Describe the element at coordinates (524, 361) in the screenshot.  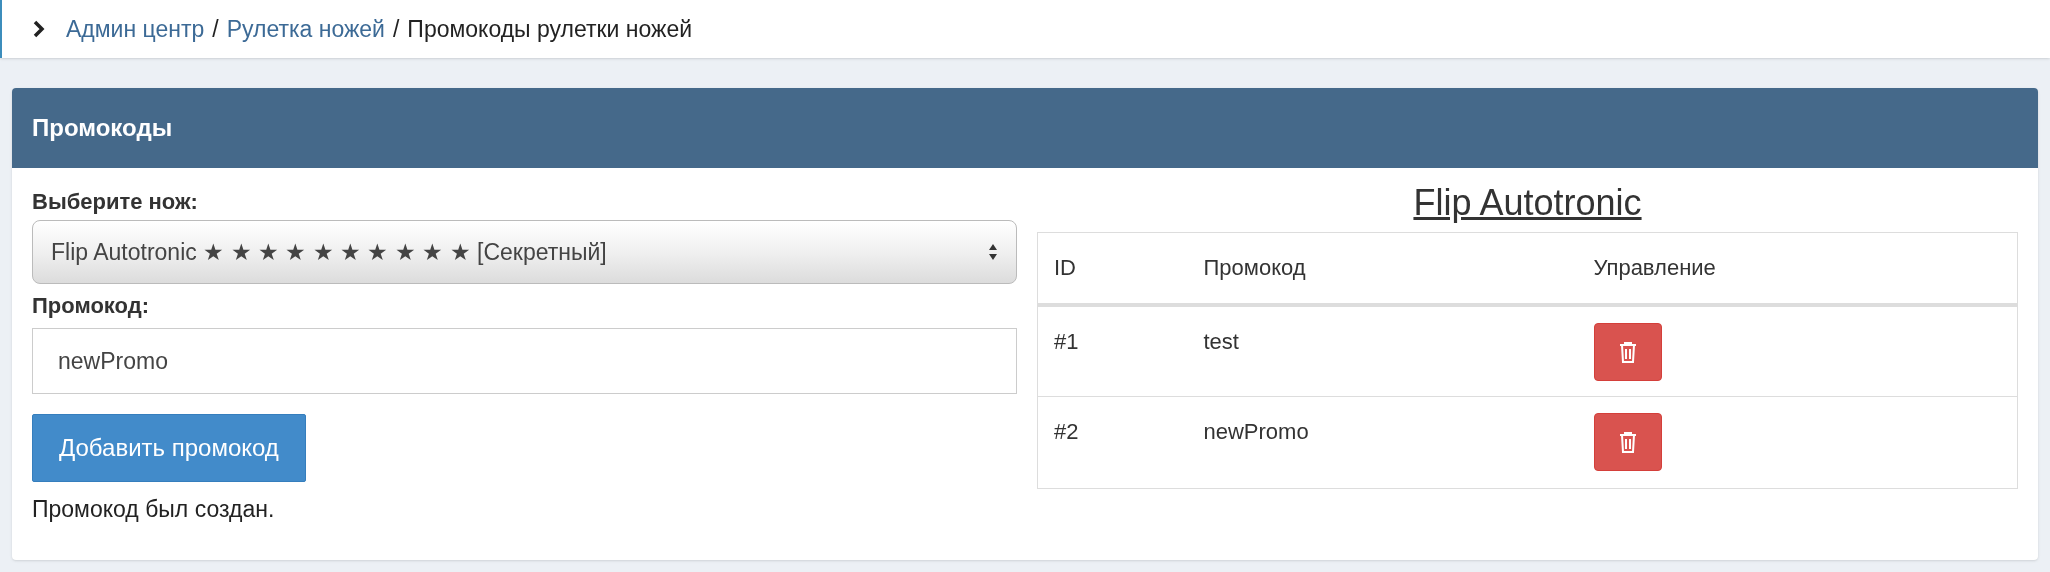
I see `promo-input: newPromo` at that location.